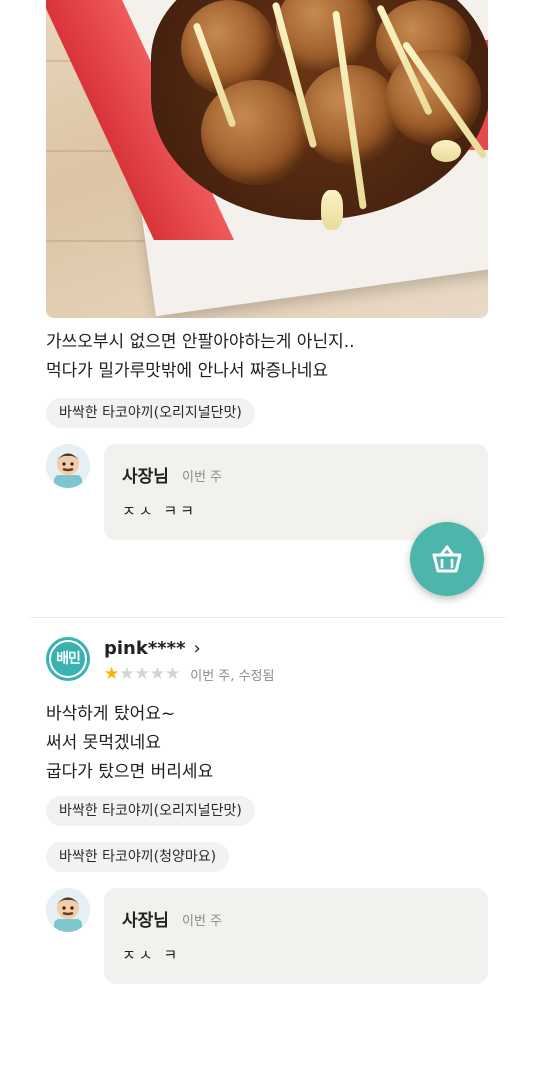 The image size is (533, 1065). Describe the element at coordinates (145, 648) in the screenshot. I see `username: pink****` at that location.